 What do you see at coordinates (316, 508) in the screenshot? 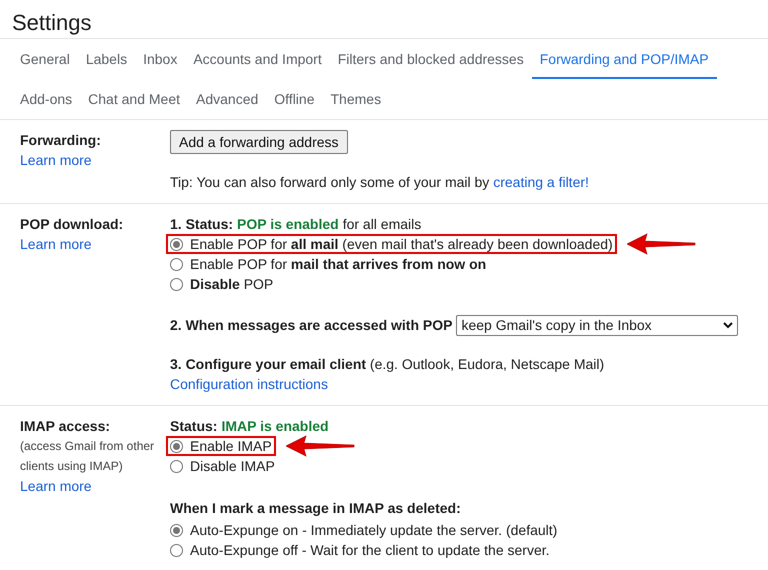
I see `setting-label: When I mark a message in IMAP as deleted:` at bounding box center [316, 508].